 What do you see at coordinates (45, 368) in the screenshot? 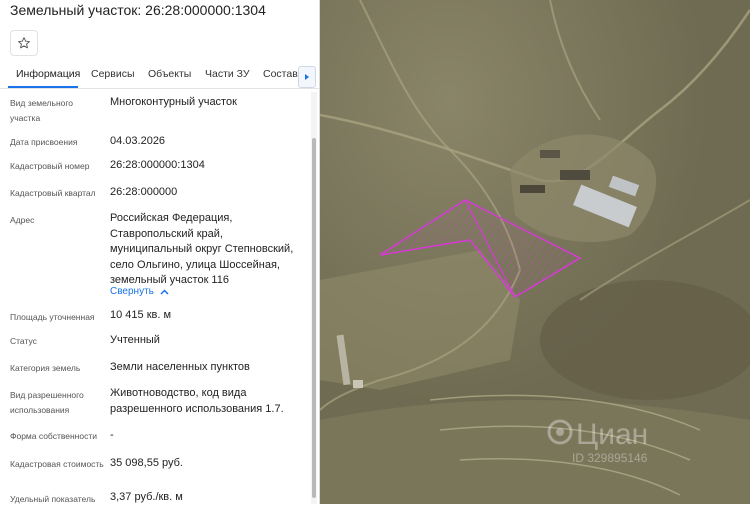
I see `category-label: Категория земель` at bounding box center [45, 368].